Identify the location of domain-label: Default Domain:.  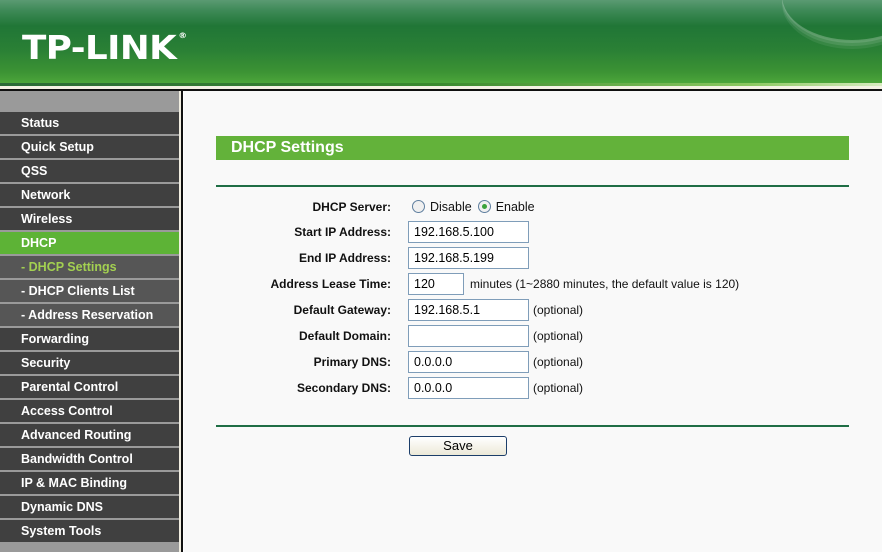
(344, 336).